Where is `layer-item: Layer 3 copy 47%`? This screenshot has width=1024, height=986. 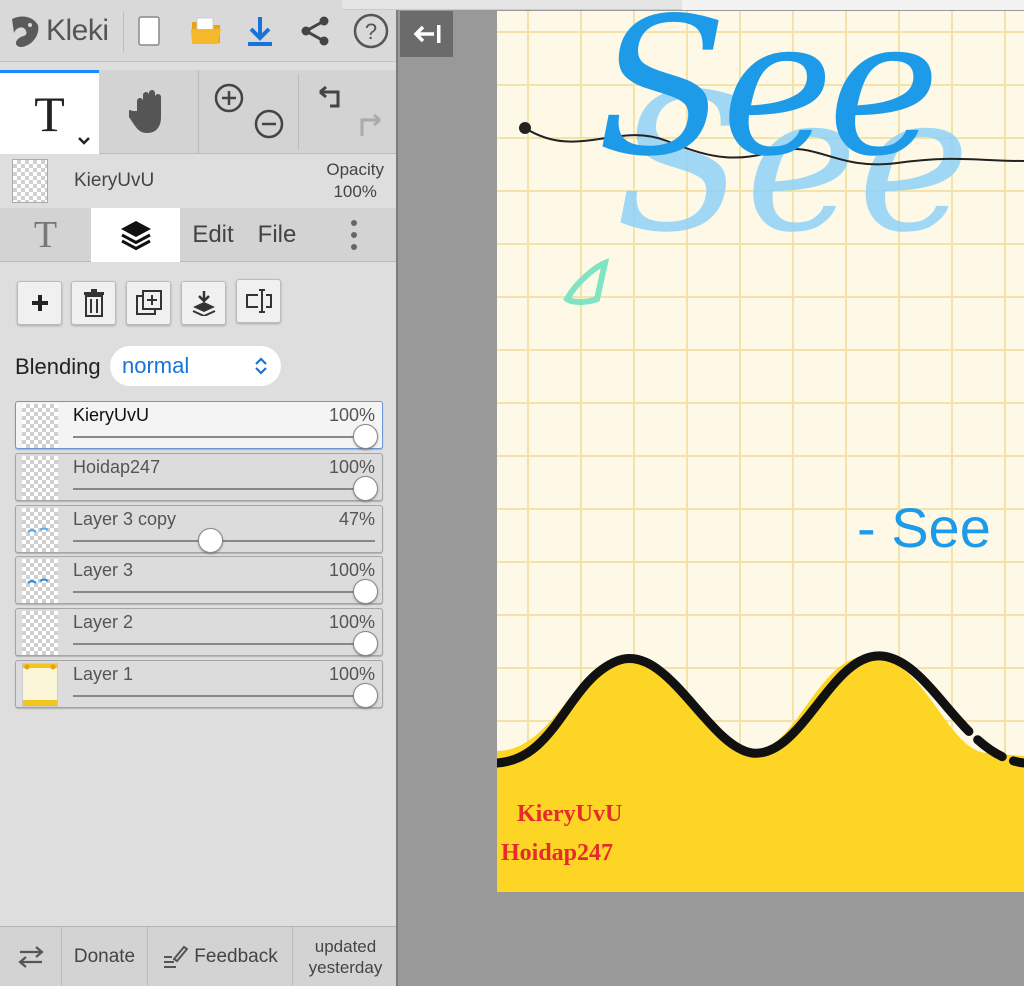 layer-item: Layer 3 copy 47% is located at coordinates (199, 529).